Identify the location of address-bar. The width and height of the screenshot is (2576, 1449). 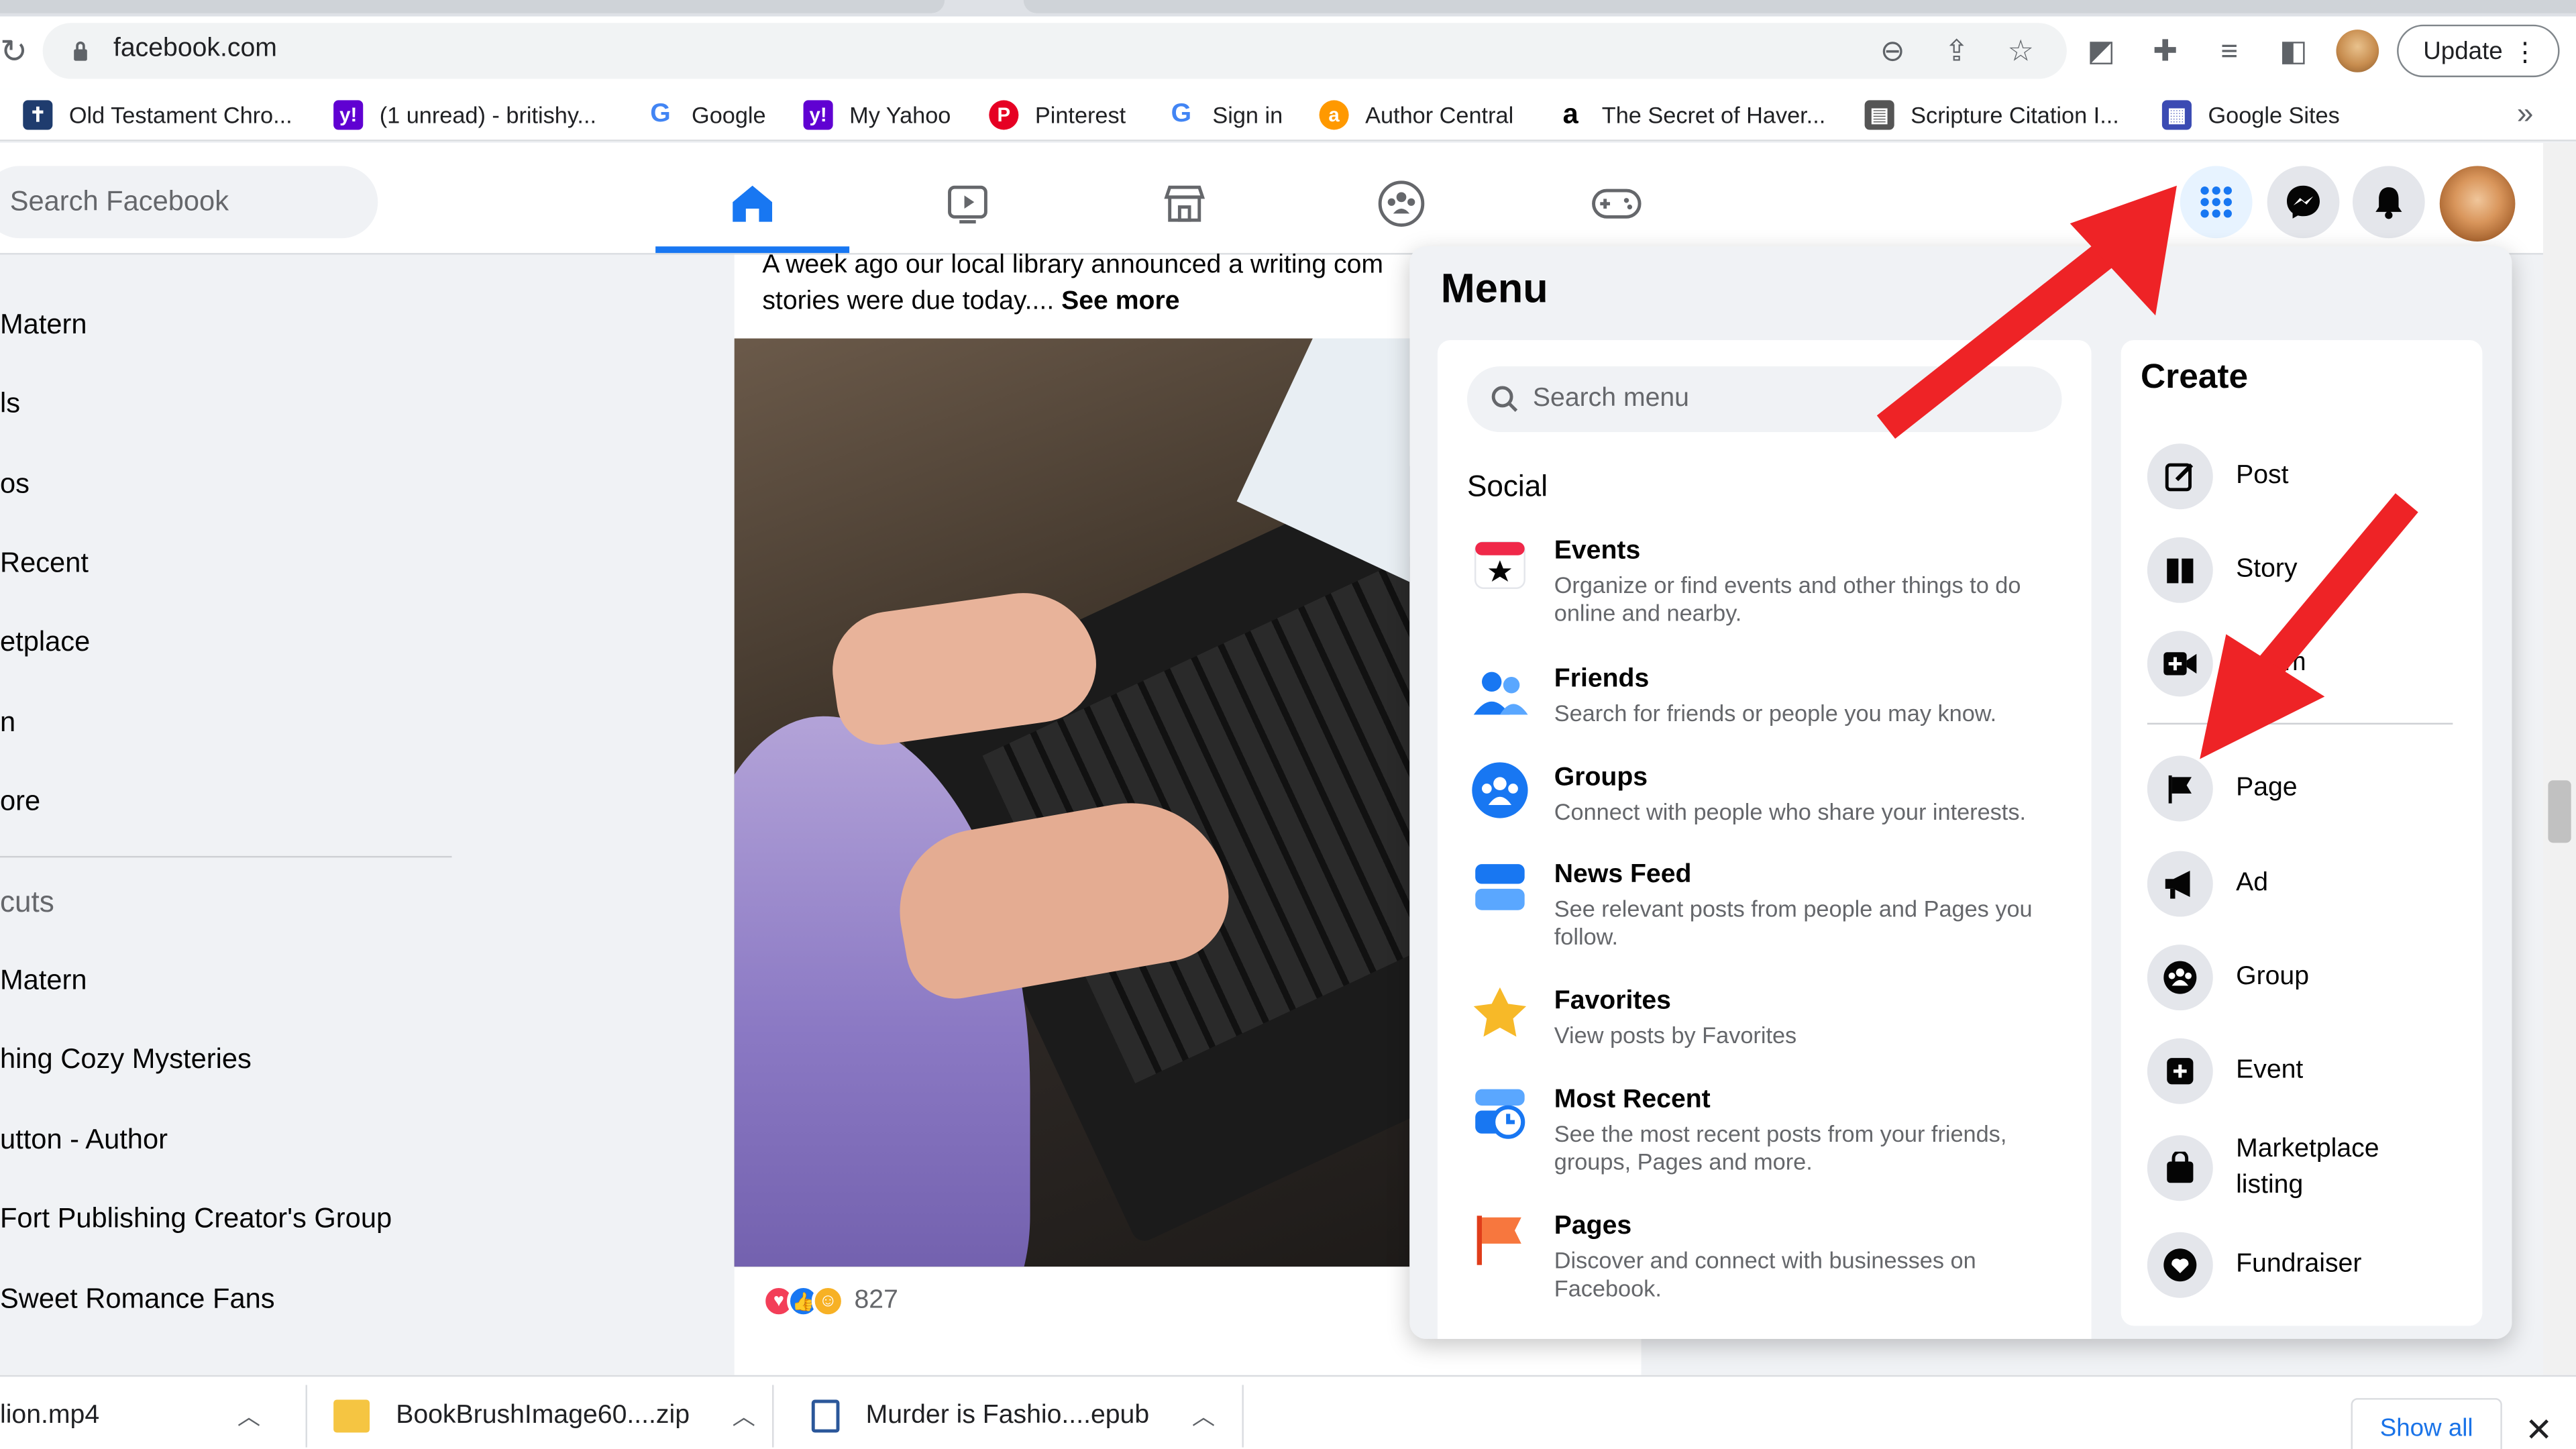
(1054, 51).